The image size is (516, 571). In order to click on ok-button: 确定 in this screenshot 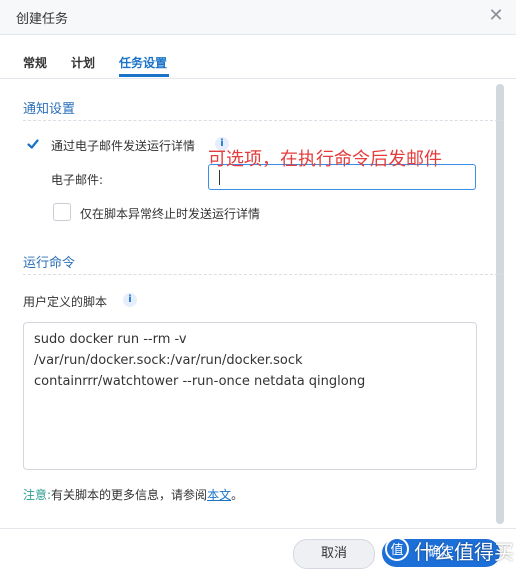, I will do `click(441, 553)`.